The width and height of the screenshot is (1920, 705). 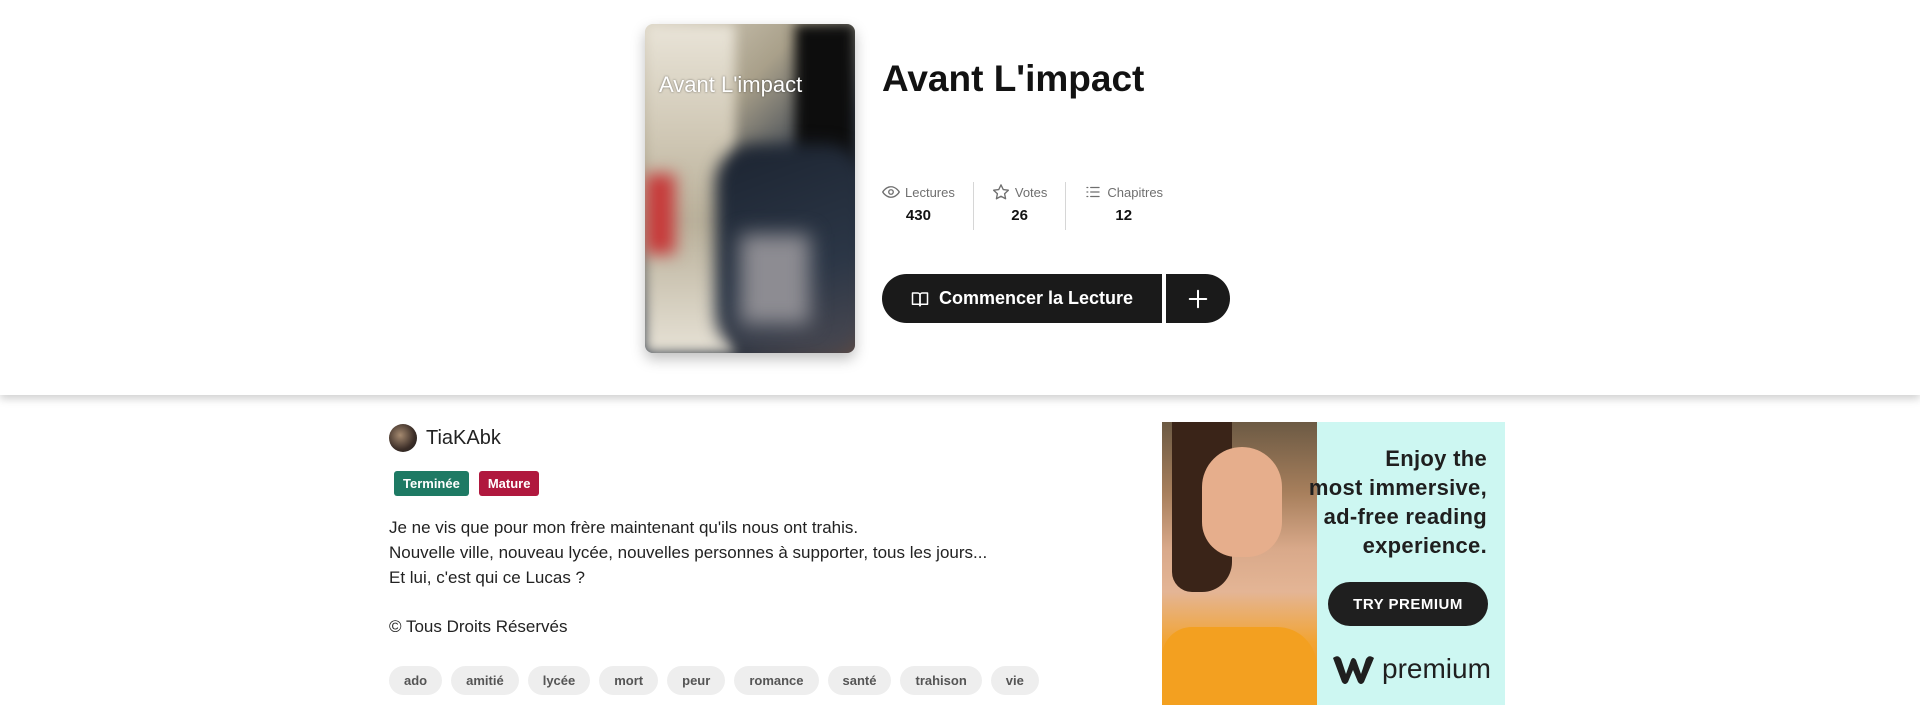 What do you see at coordinates (1000, 192) in the screenshot?
I see `star-icon` at bounding box center [1000, 192].